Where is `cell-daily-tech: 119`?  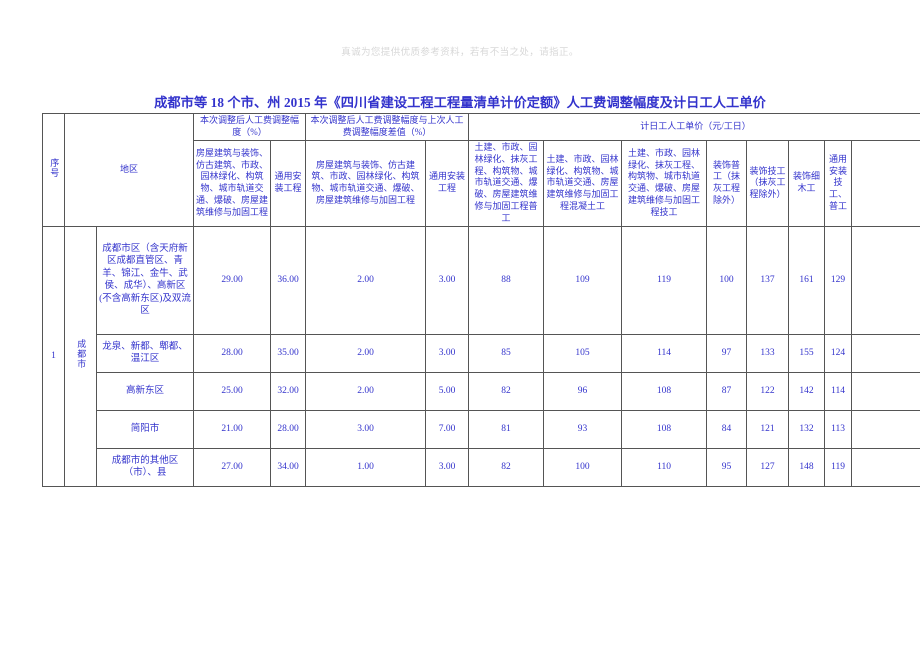
cell-daily-tech: 119 is located at coordinates (664, 280).